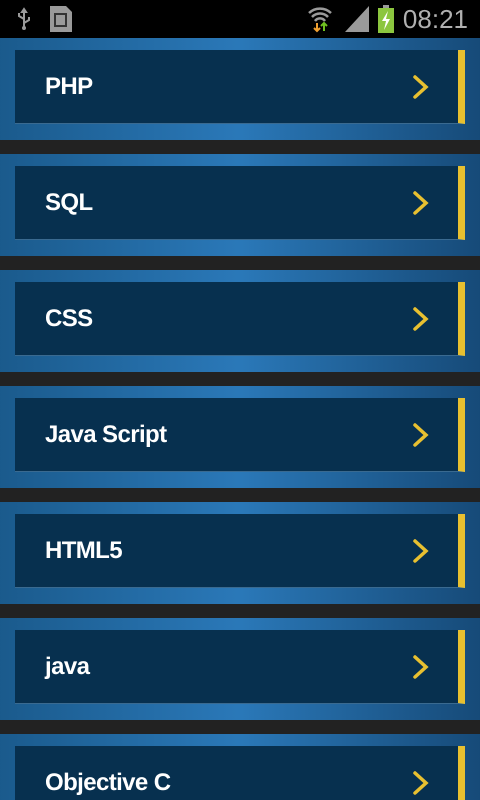 This screenshot has height=800, width=480. What do you see at coordinates (61, 19) in the screenshot?
I see `sim-card-icon` at bounding box center [61, 19].